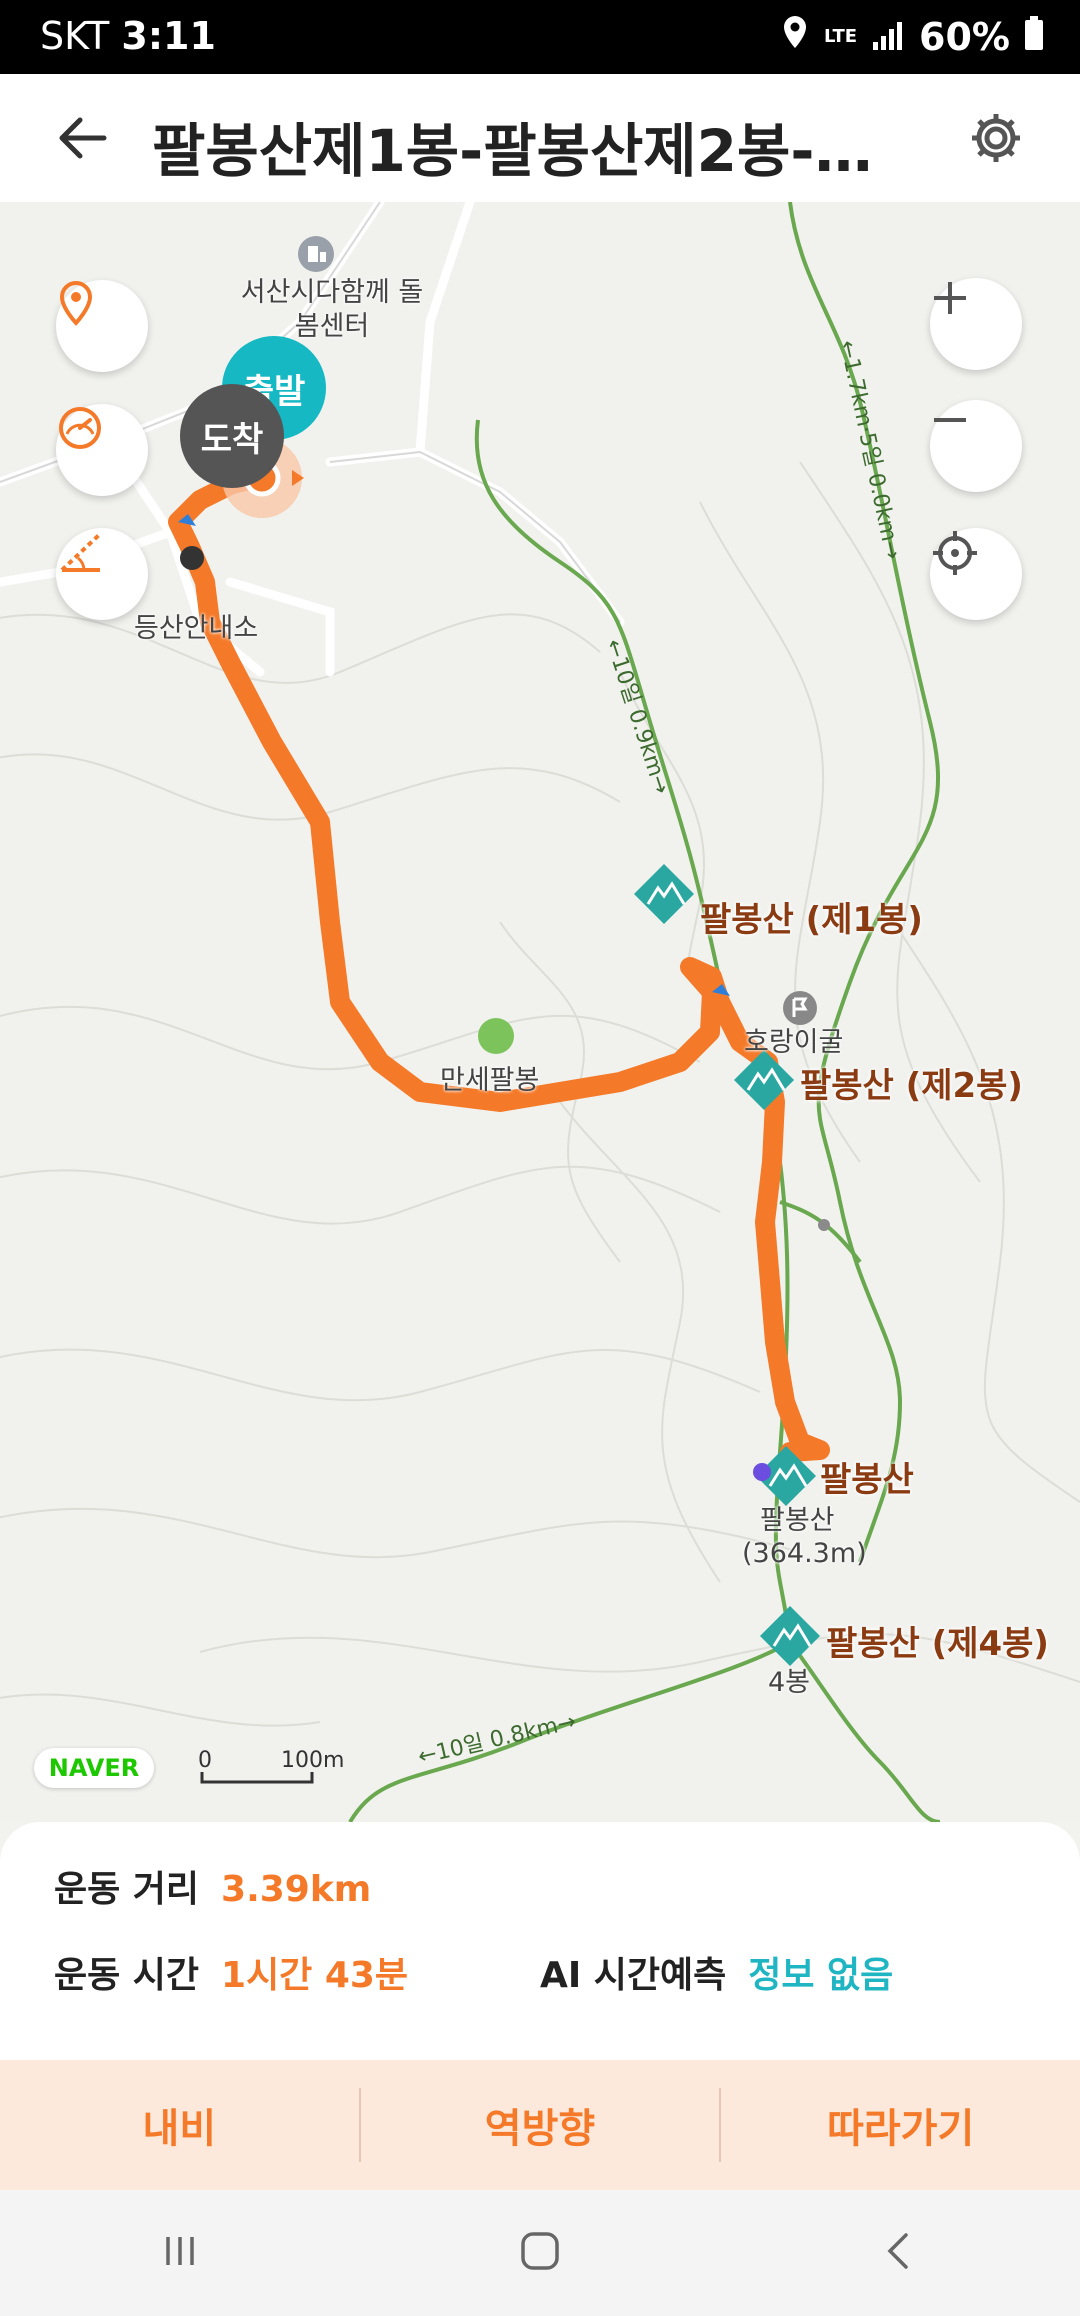  I want to click on home-icon, so click(540, 2253).